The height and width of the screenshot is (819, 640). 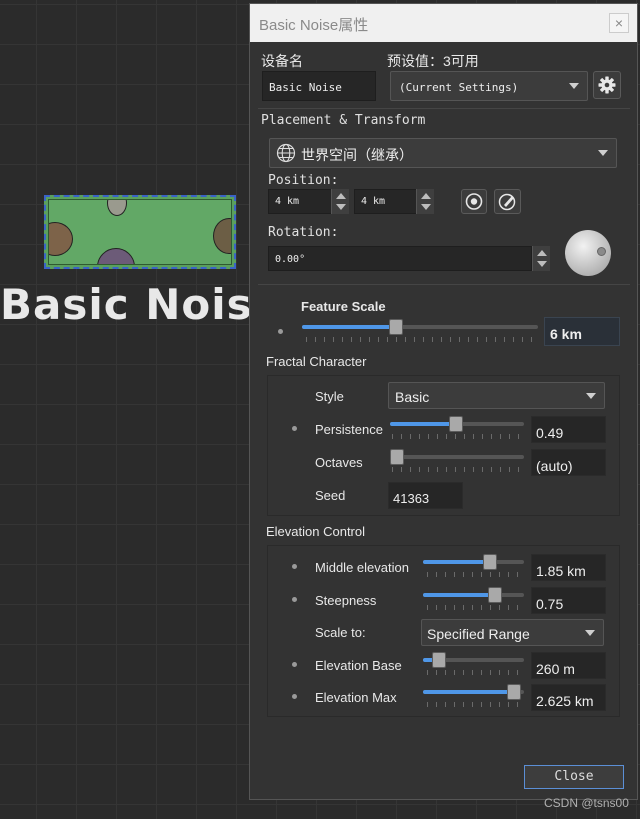 What do you see at coordinates (420, 330) in the screenshot?
I see `feature-scale-slider` at bounding box center [420, 330].